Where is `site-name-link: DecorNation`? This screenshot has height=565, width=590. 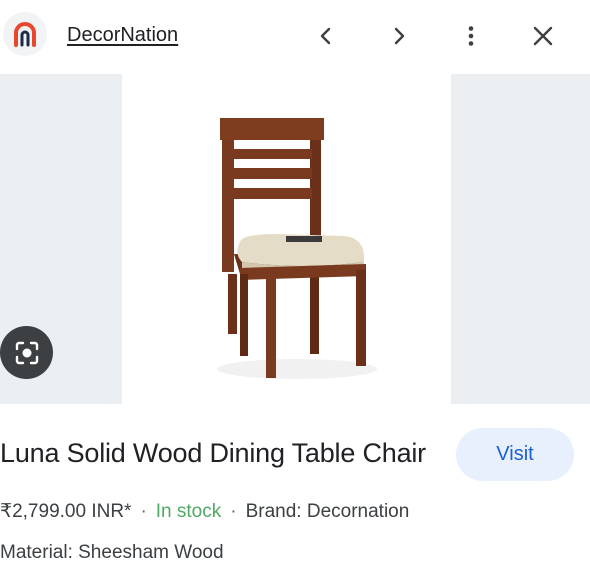
site-name-link: DecorNation is located at coordinates (122, 35).